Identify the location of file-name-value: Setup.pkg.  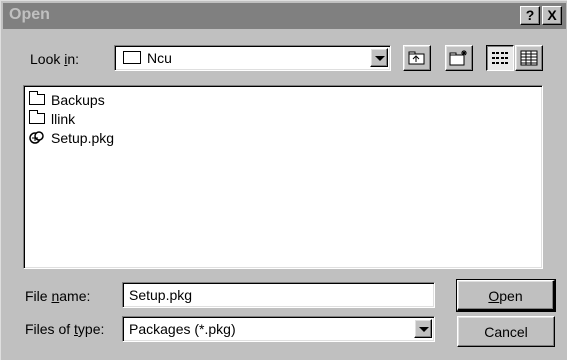
(161, 295).